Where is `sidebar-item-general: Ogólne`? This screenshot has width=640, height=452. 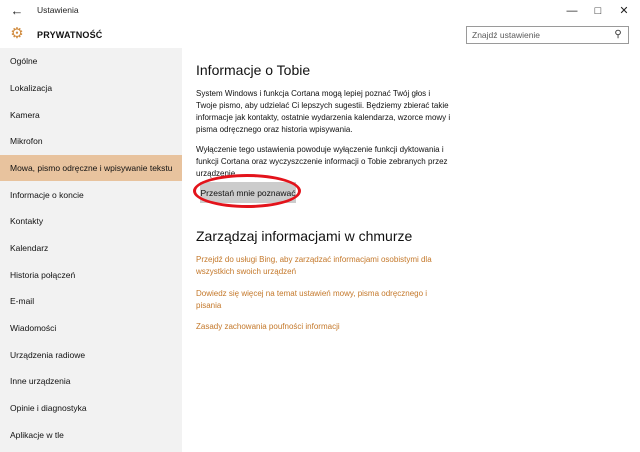 sidebar-item-general: Ogólne is located at coordinates (91, 61).